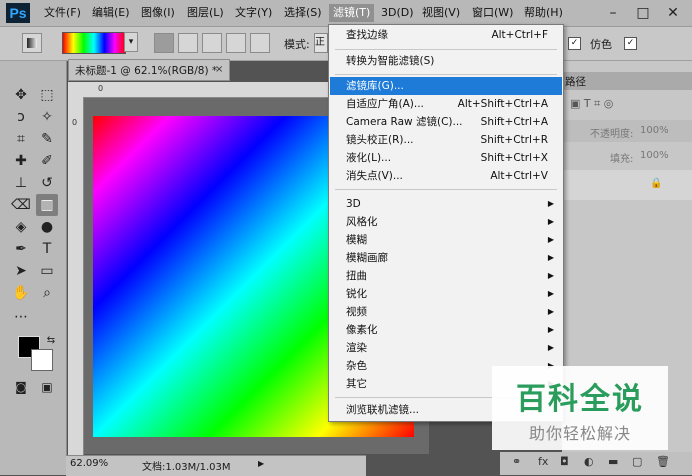 Image resolution: width=692 pixels, height=476 pixels. Describe the element at coordinates (212, 43) in the screenshot. I see `angle-gradient-button` at that location.